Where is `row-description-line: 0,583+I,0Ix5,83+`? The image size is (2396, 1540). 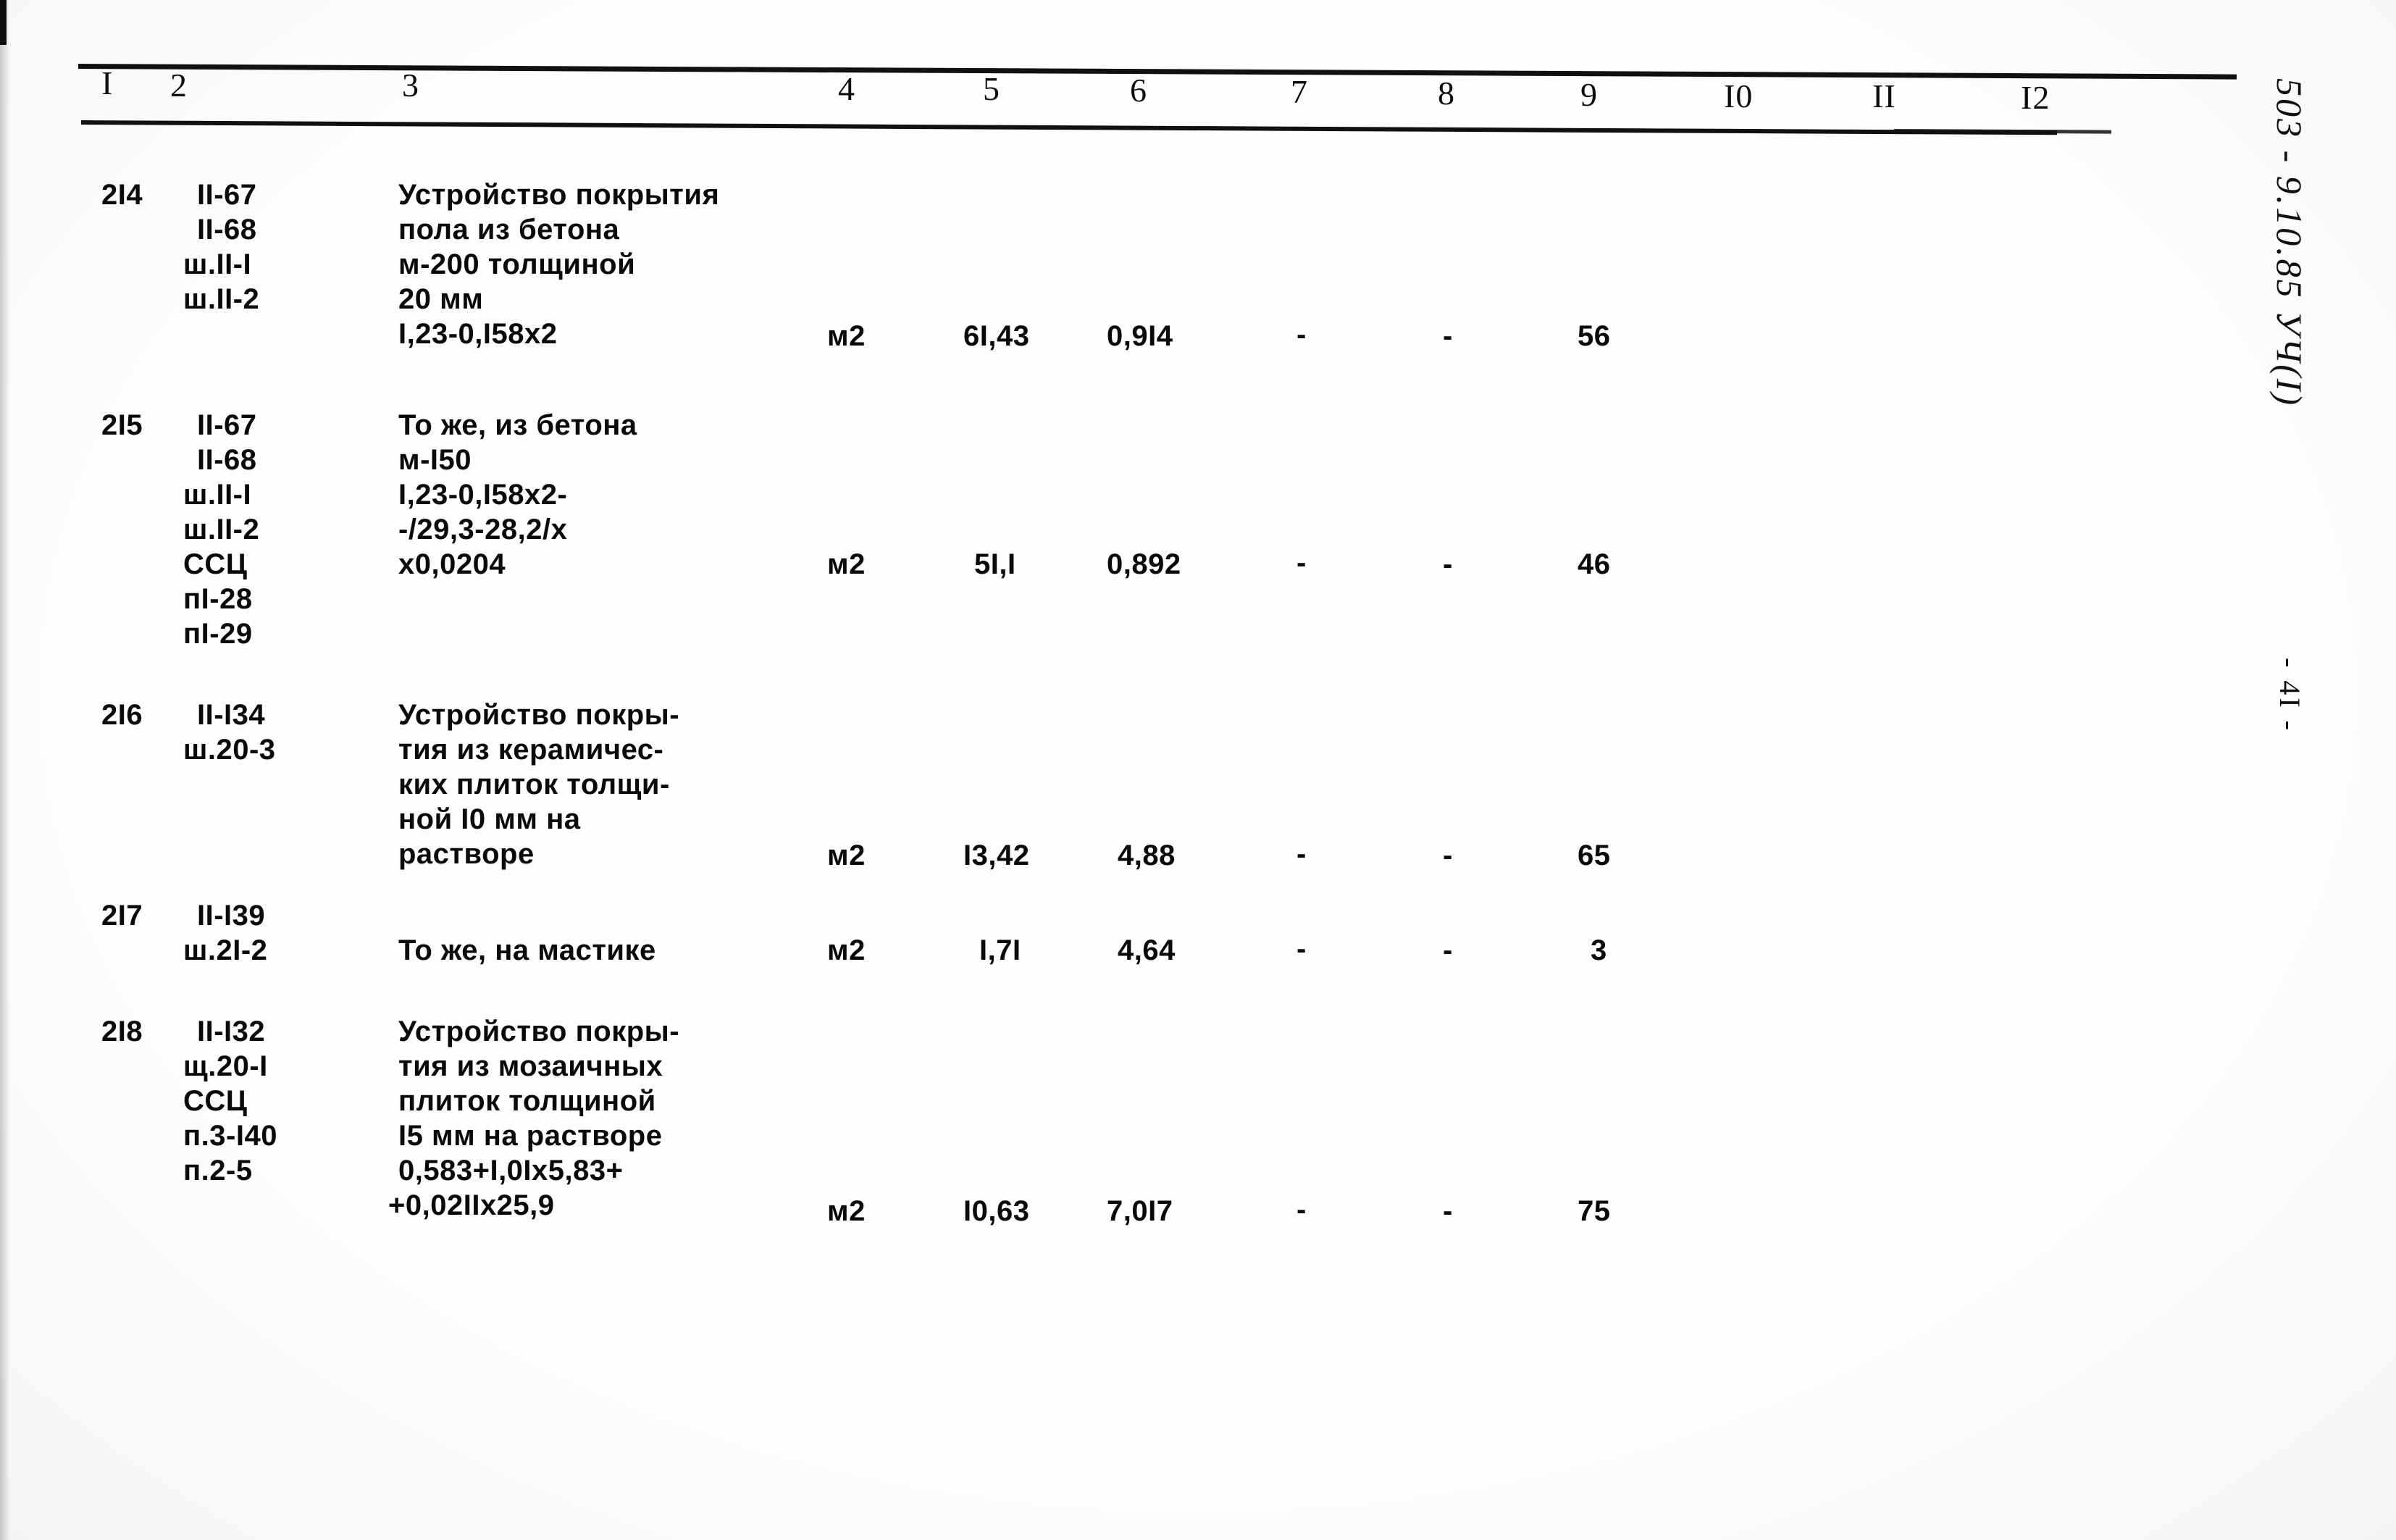
row-description-line: 0,583+I,0Ix5,83+ is located at coordinates (511, 1171).